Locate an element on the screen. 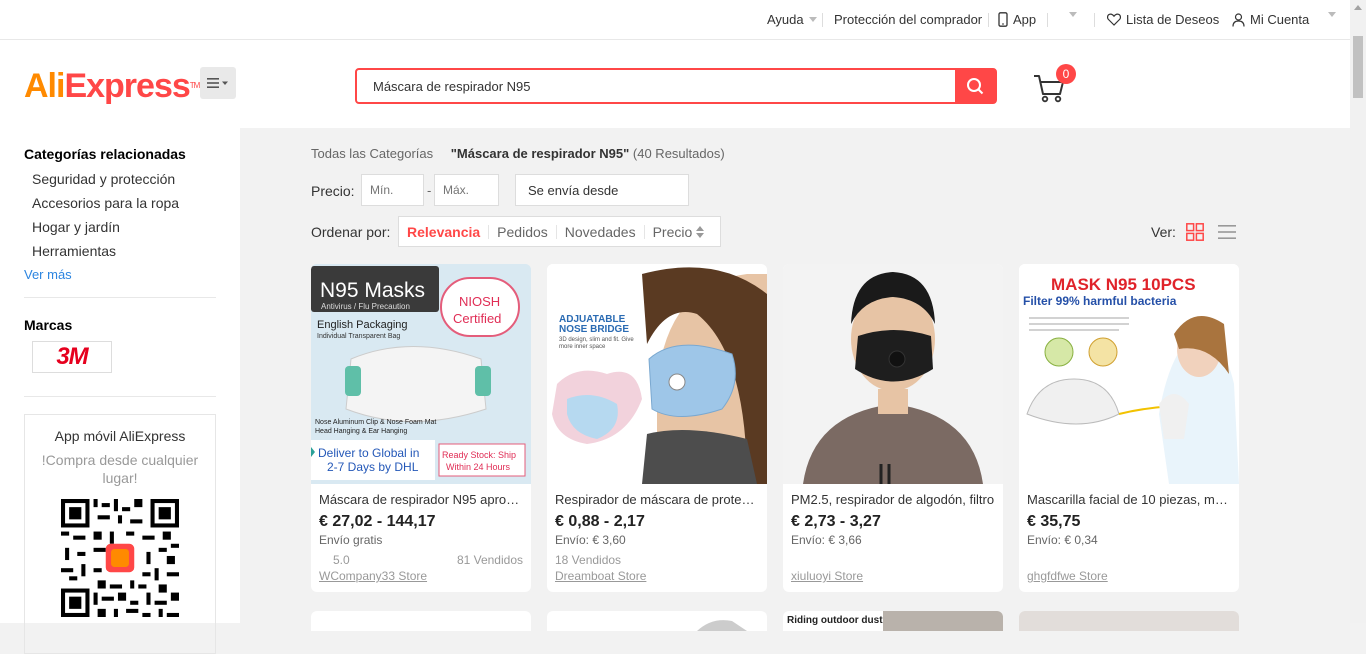  product-card: Riding outdoor dust is located at coordinates (893, 621).